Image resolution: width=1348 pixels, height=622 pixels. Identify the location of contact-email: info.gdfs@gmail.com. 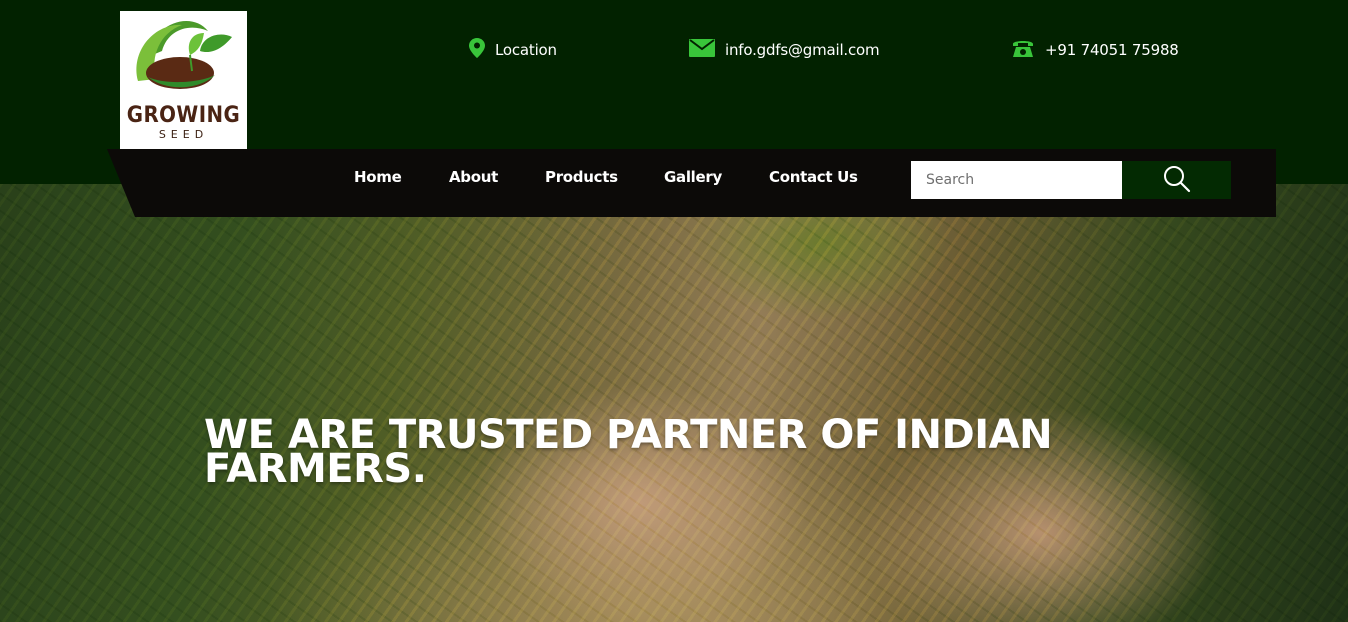
(784, 50).